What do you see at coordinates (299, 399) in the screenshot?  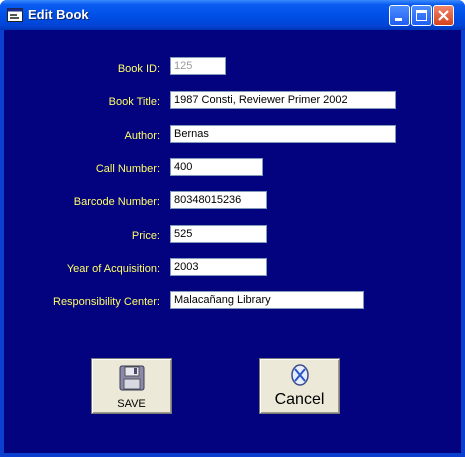 I see `cancel-button-label: Cancel` at bounding box center [299, 399].